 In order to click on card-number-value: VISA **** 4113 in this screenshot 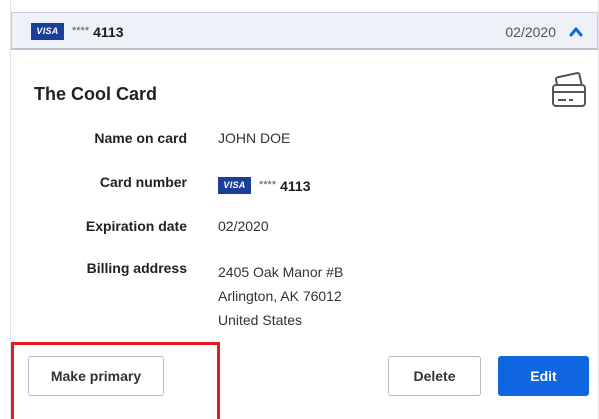, I will do `click(264, 185)`.